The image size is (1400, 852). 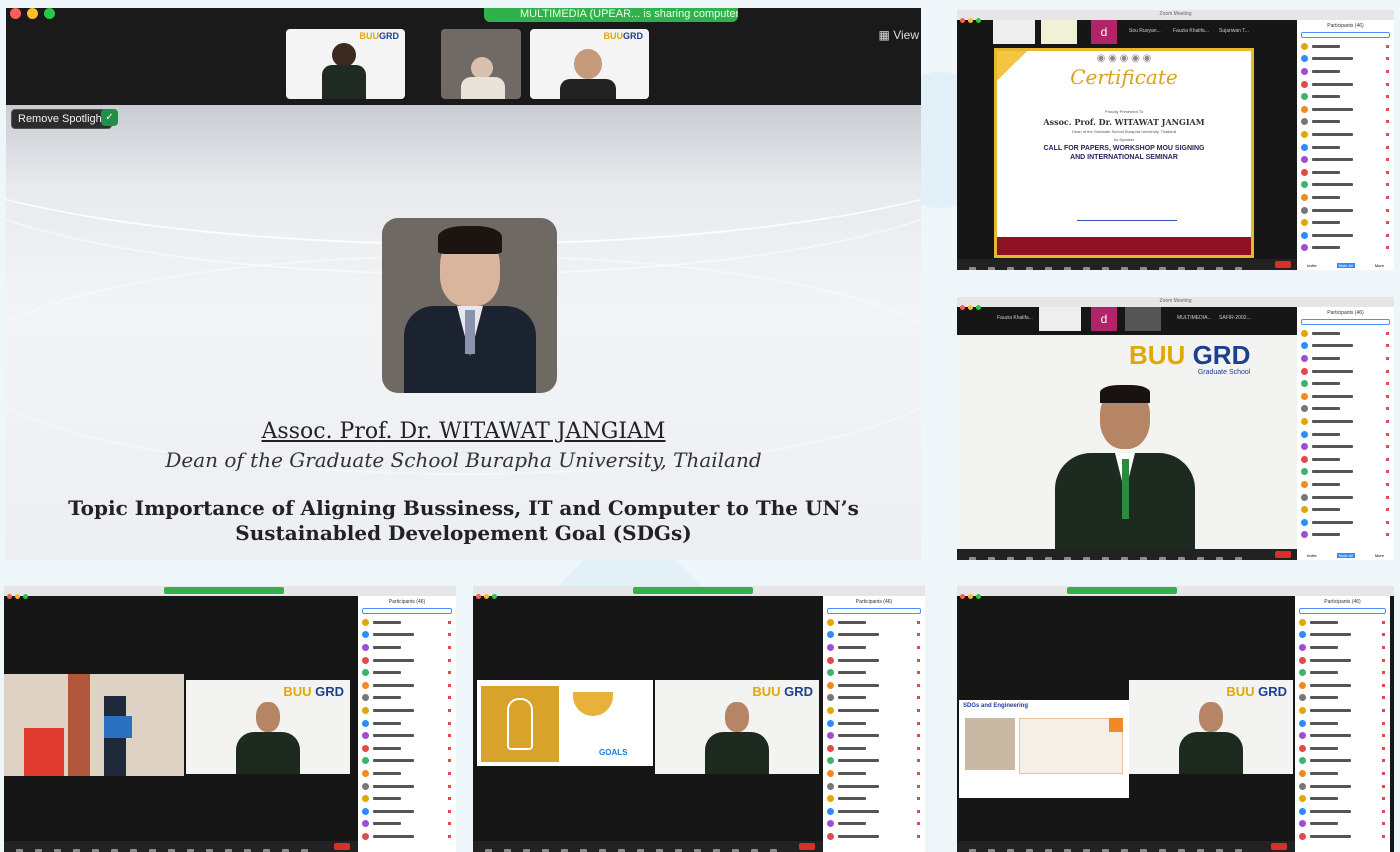 I want to click on mute-all-button: Mute All, so click(x=1345, y=265).